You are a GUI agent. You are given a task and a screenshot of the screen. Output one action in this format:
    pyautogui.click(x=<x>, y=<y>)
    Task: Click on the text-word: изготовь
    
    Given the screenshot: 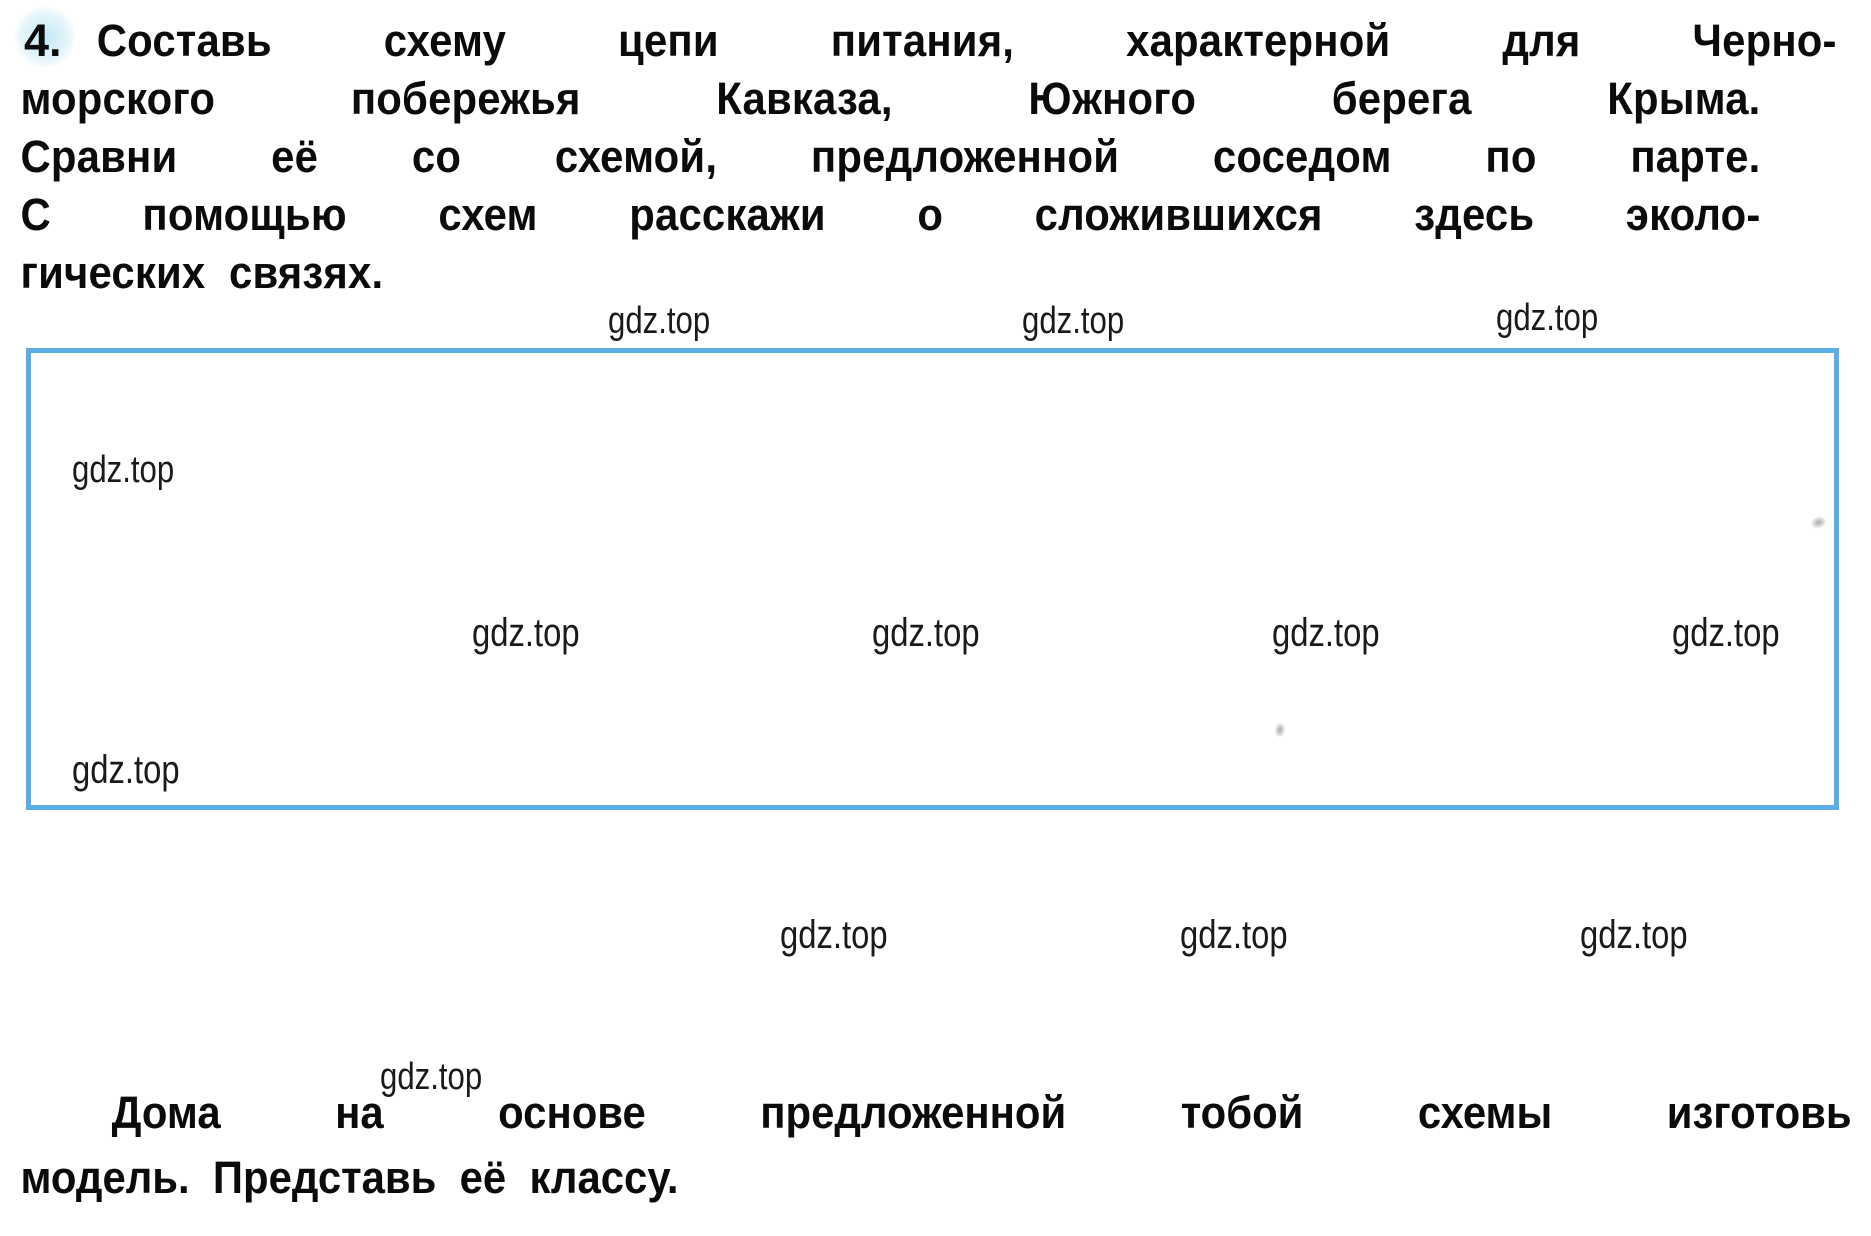 What is the action you would take?
    pyautogui.click(x=1759, y=1112)
    